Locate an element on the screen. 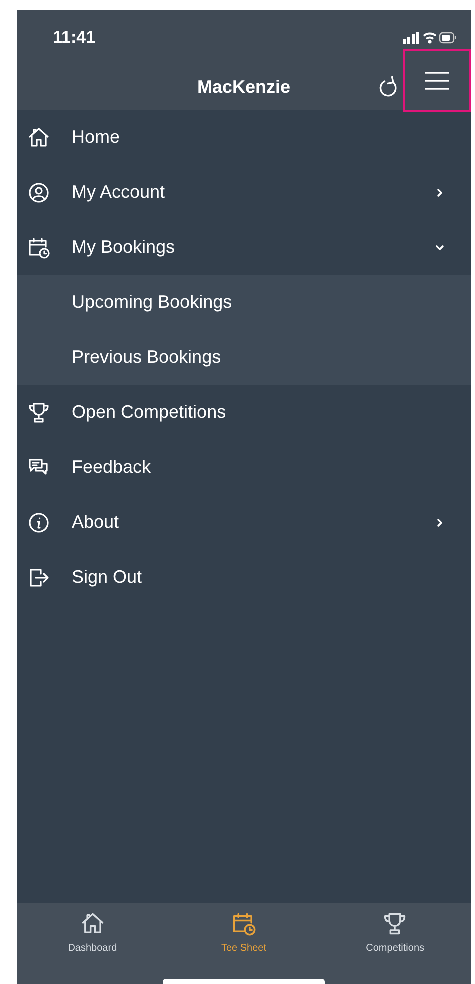  menu-item: Feedback is located at coordinates (244, 467).